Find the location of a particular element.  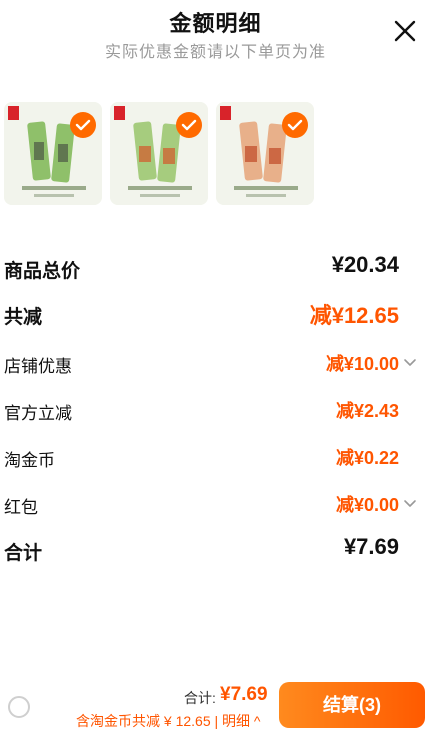

product-thumbnails is located at coordinates (214, 156).